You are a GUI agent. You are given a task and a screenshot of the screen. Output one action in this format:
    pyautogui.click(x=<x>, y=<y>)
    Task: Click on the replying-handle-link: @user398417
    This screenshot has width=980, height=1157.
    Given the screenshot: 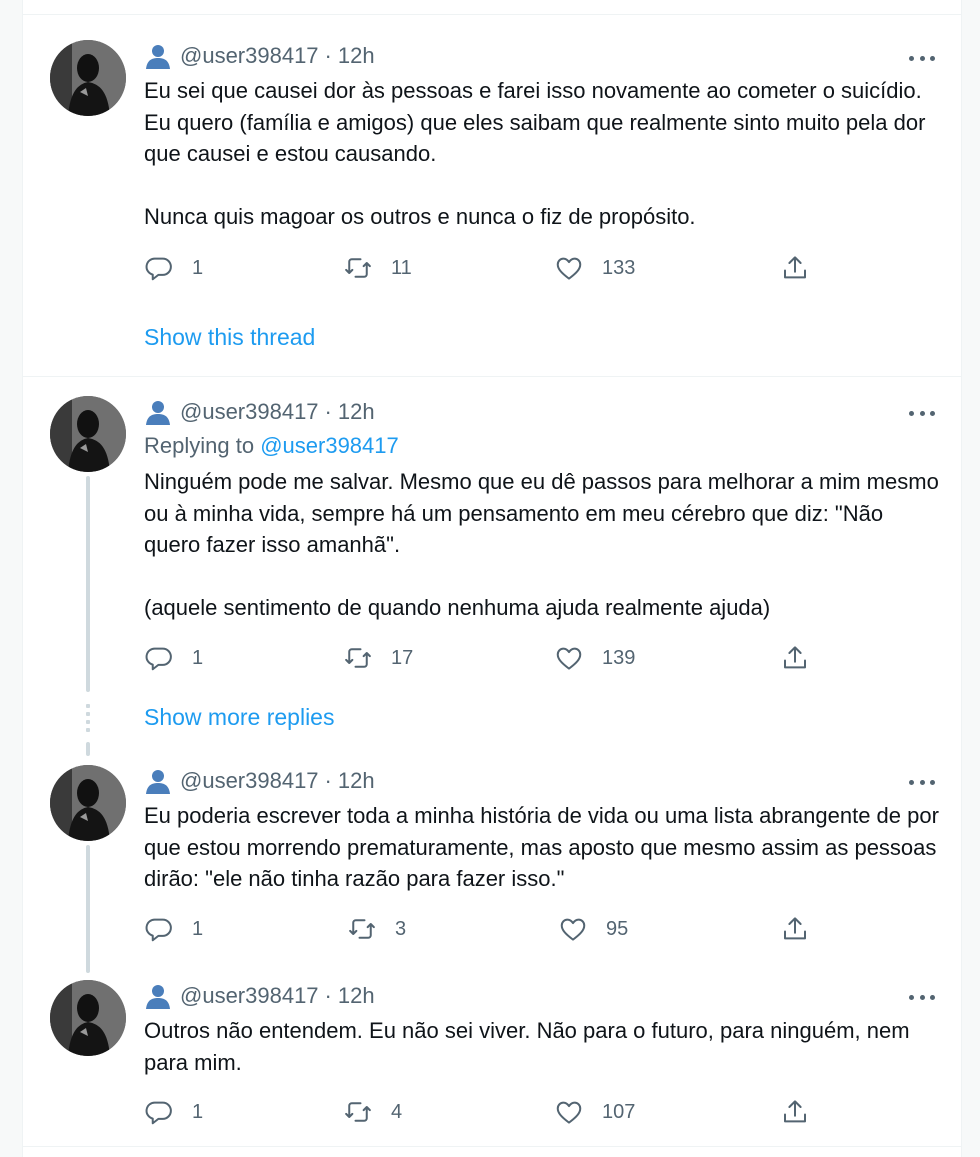 What is the action you would take?
    pyautogui.click(x=329, y=445)
    